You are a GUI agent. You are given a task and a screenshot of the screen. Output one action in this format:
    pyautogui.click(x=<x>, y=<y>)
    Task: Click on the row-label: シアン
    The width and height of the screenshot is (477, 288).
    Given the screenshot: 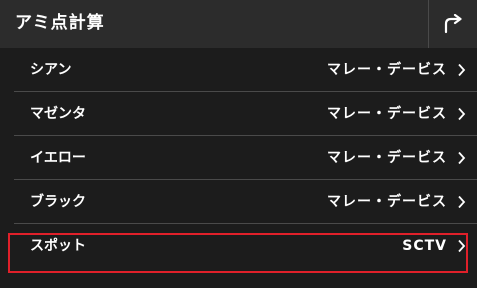 What is the action you would take?
    pyautogui.click(x=51, y=70)
    